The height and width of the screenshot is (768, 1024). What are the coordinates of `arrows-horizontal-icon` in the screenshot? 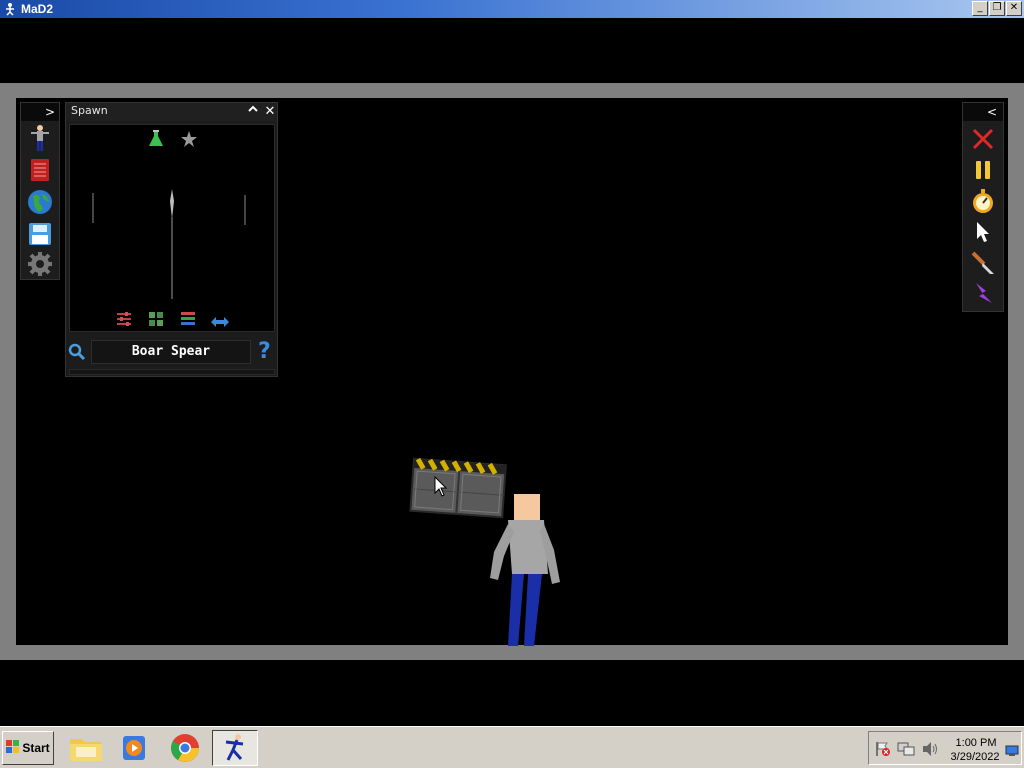 It's located at (220, 322).